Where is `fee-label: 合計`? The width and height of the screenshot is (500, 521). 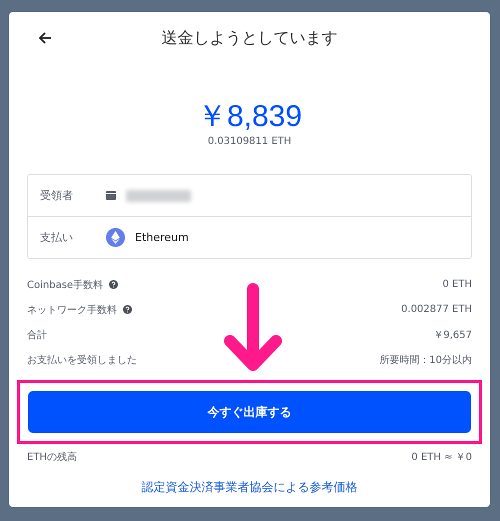 fee-label: 合計 is located at coordinates (37, 335).